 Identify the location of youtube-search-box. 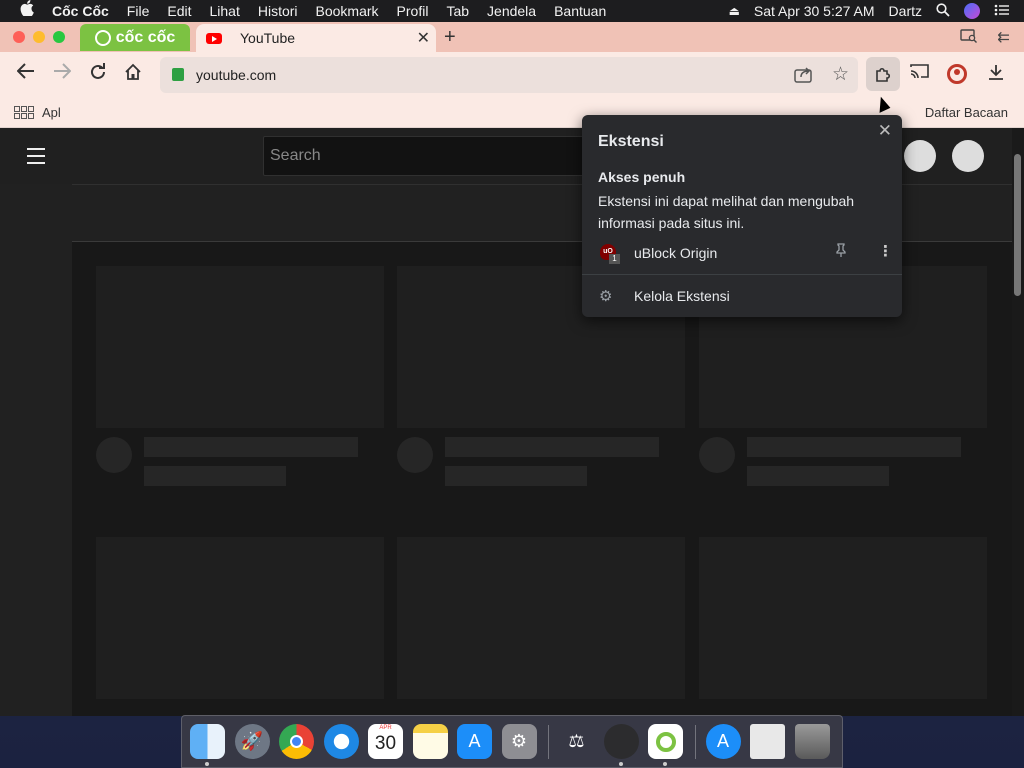
(433, 156).